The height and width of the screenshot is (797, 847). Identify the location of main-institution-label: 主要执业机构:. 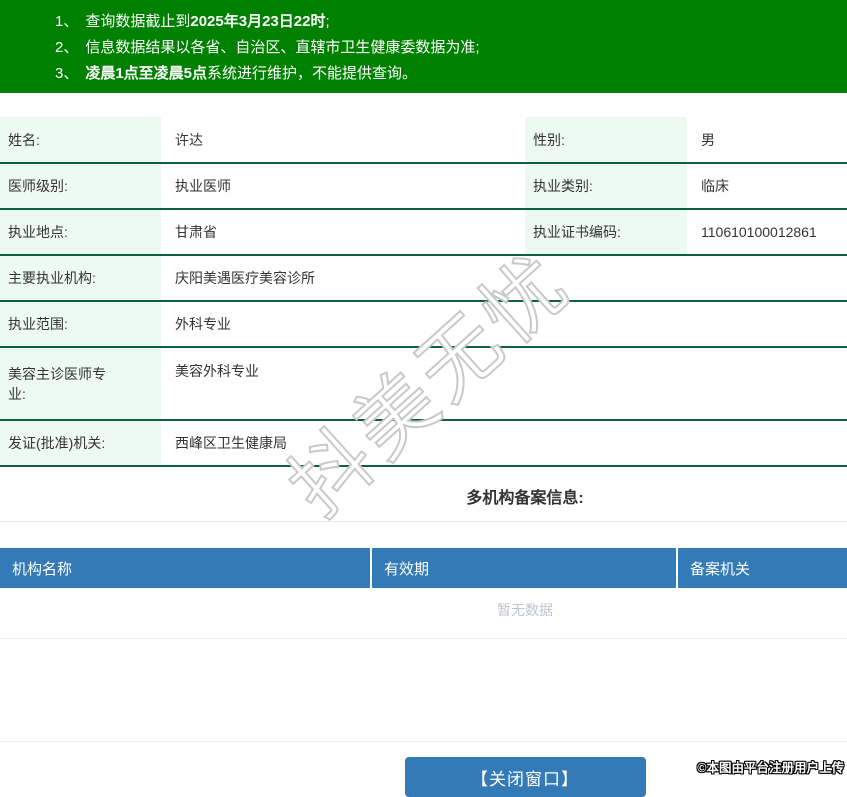
(80, 278).